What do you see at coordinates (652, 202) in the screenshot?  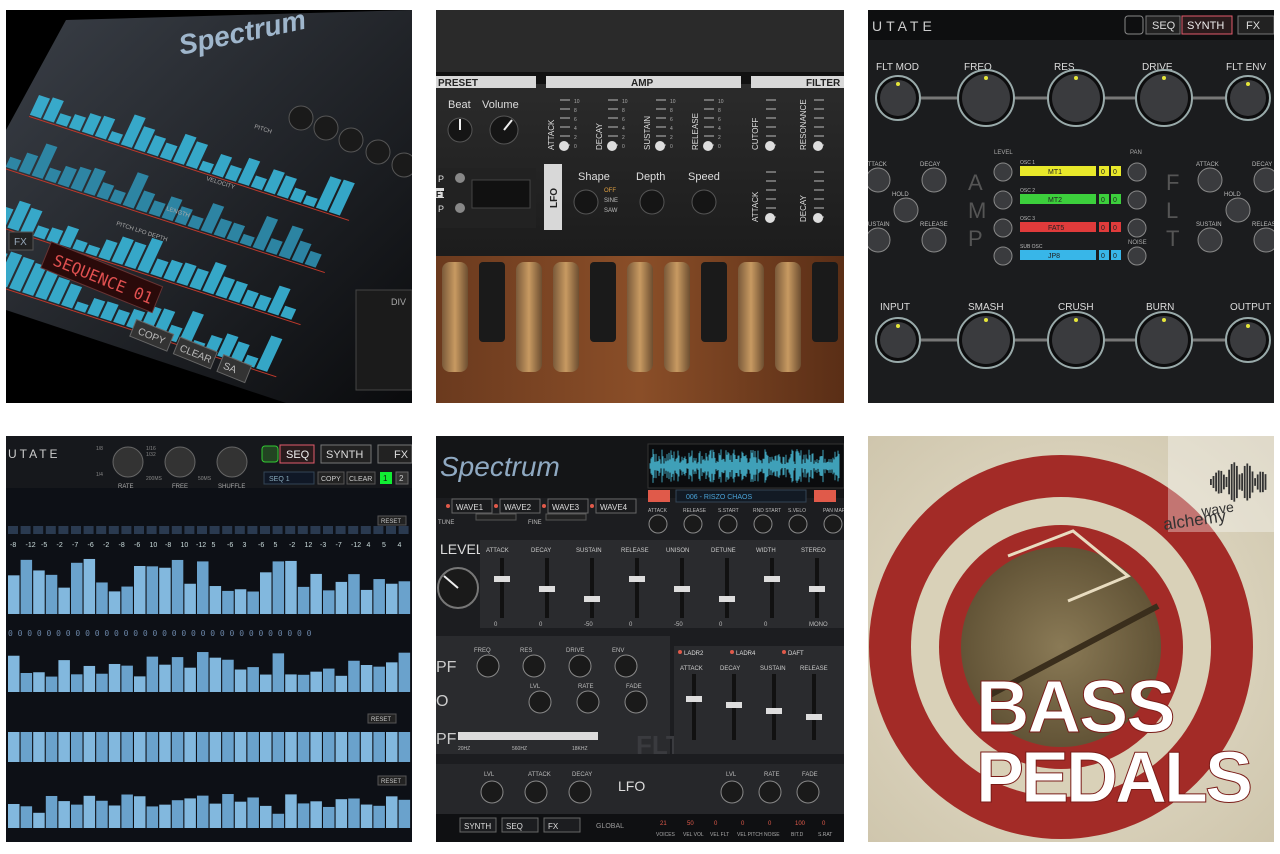 I see `lfo-depth-knob` at bounding box center [652, 202].